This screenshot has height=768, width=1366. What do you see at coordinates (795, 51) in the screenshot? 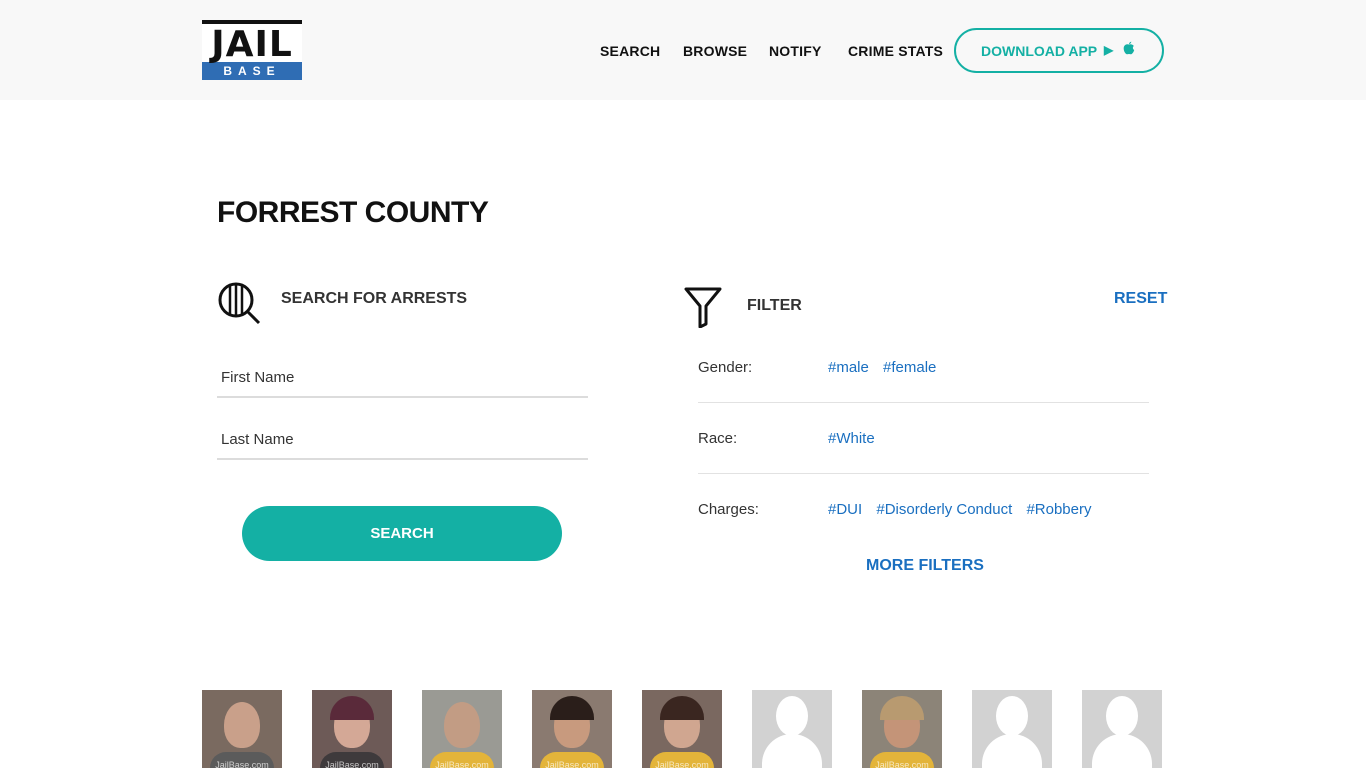
I see `nav-notify: NOTIFY` at bounding box center [795, 51].